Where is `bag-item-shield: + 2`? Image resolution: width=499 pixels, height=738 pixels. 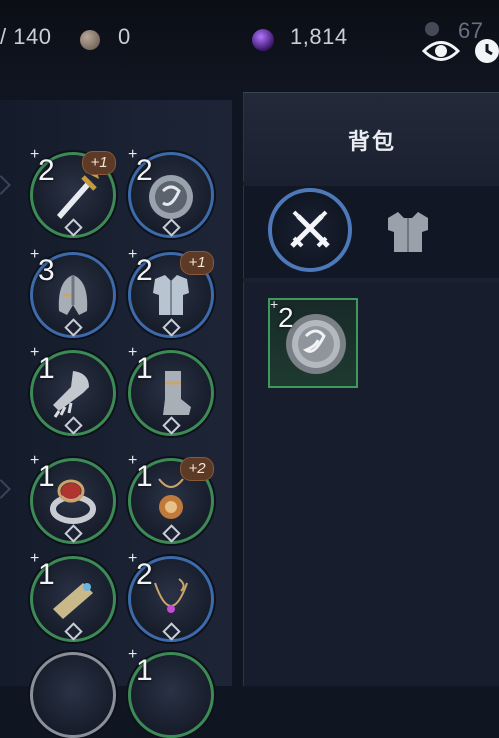 bag-item-shield: + 2 is located at coordinates (313, 342).